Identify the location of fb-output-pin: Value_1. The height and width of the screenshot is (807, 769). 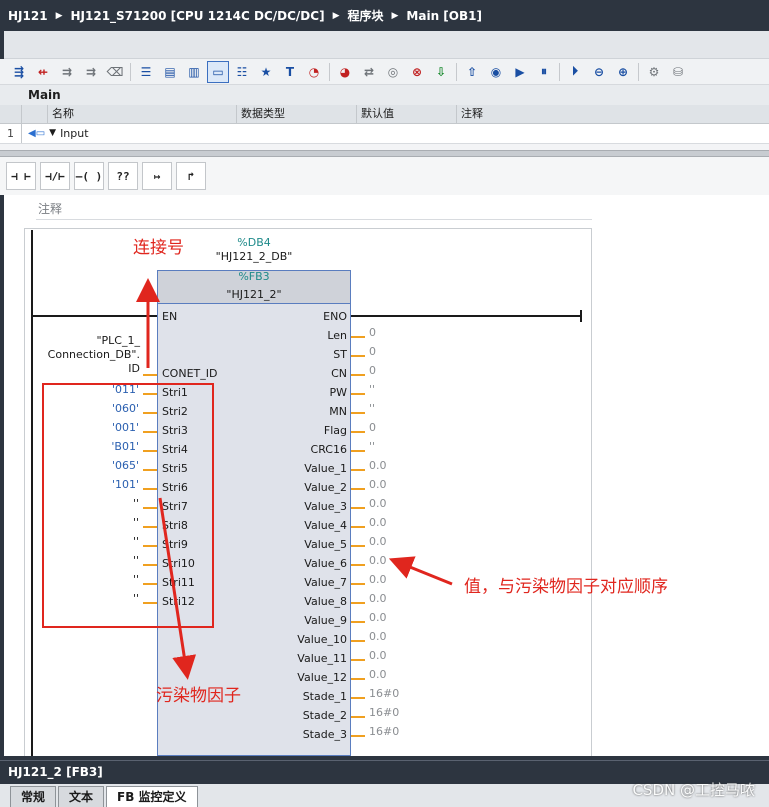
(325, 468).